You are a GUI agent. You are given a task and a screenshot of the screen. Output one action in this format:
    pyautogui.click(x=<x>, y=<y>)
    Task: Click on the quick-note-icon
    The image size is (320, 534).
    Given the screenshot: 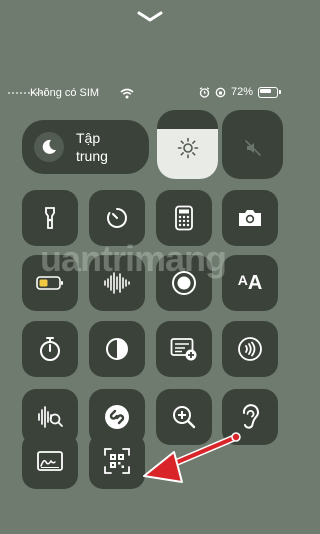 What is the action you would take?
    pyautogui.click(x=184, y=349)
    